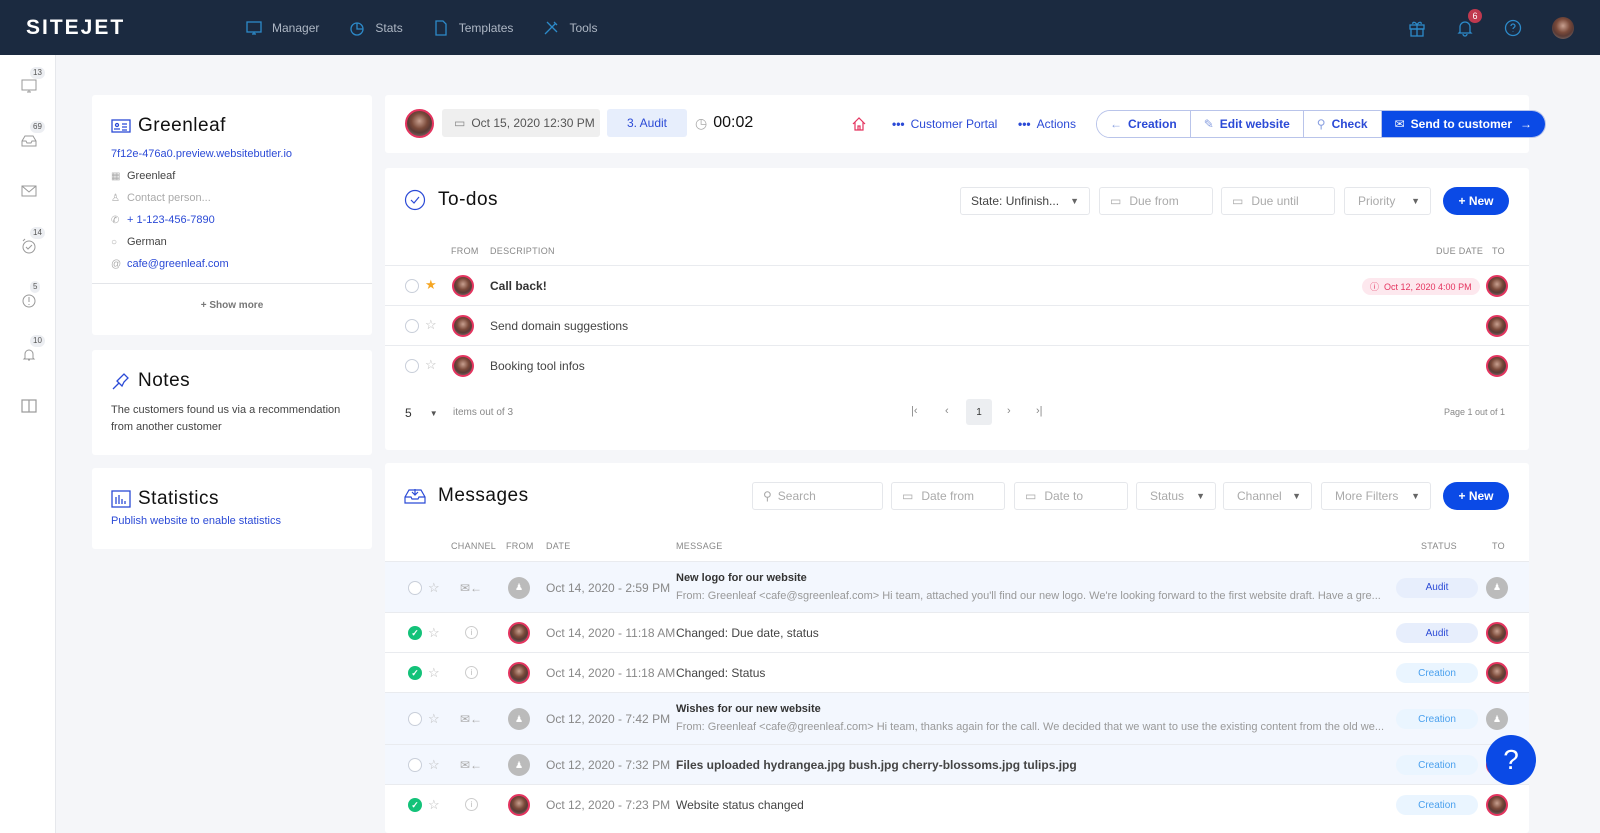 Image resolution: width=1600 pixels, height=833 pixels. Describe the element at coordinates (1071, 496) in the screenshot. I see `date-to-input: ▭ Date to` at that location.